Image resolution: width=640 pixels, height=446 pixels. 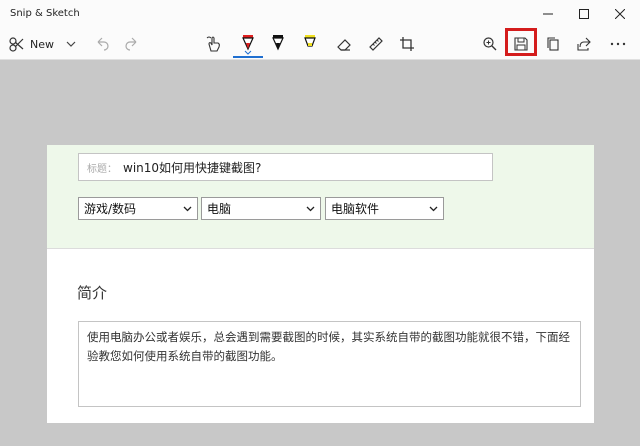 What do you see at coordinates (355, 209) in the screenshot?
I see `category-select-3-value: 电脑软件` at bounding box center [355, 209].